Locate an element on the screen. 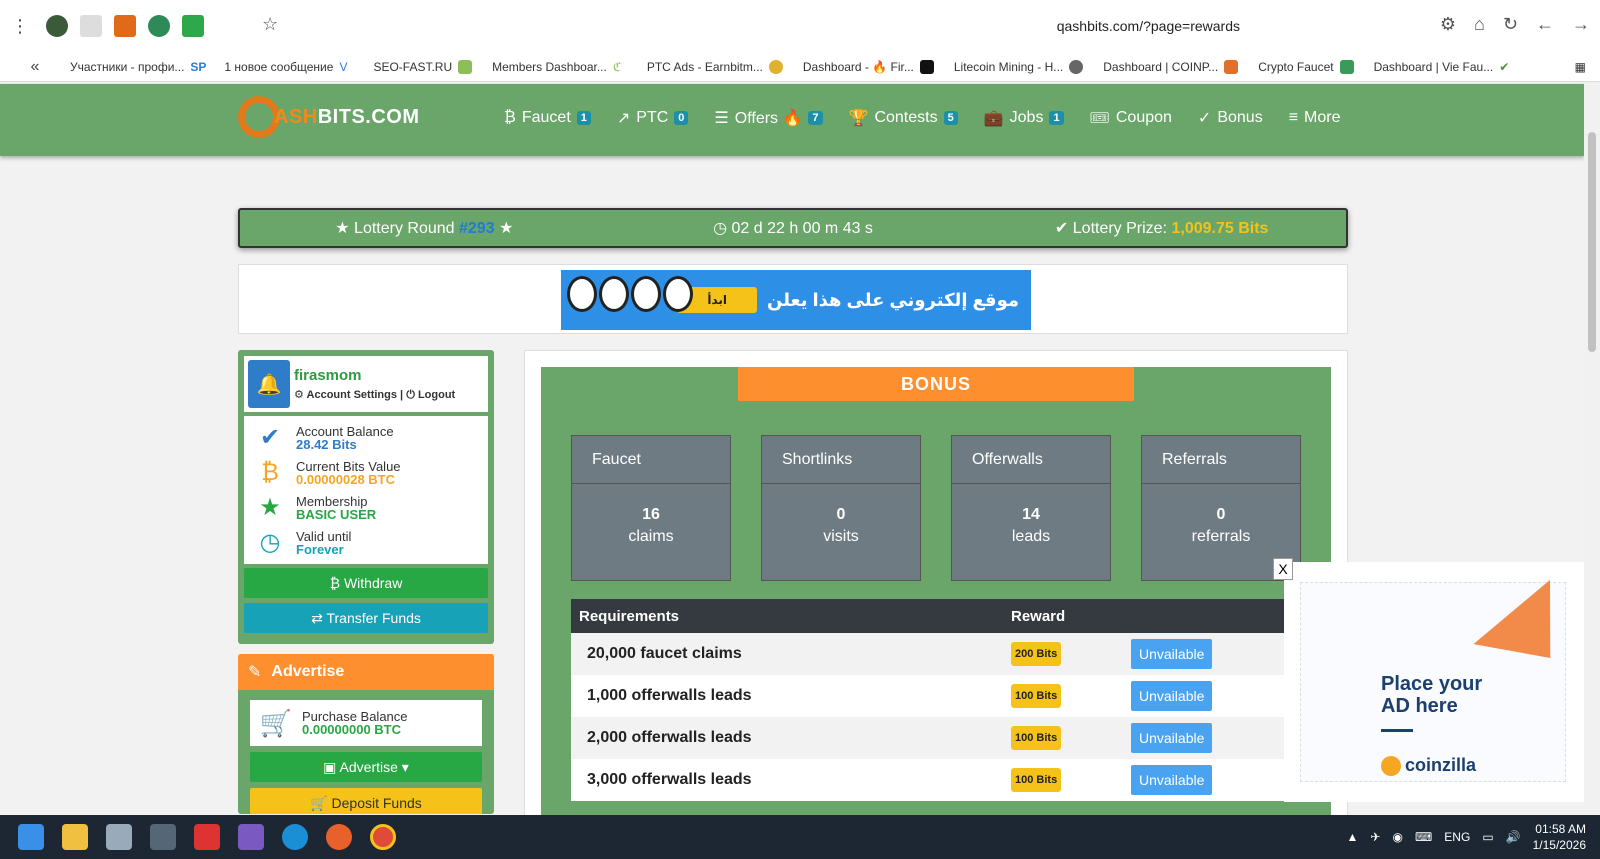  files-icon is located at coordinates (163, 837).